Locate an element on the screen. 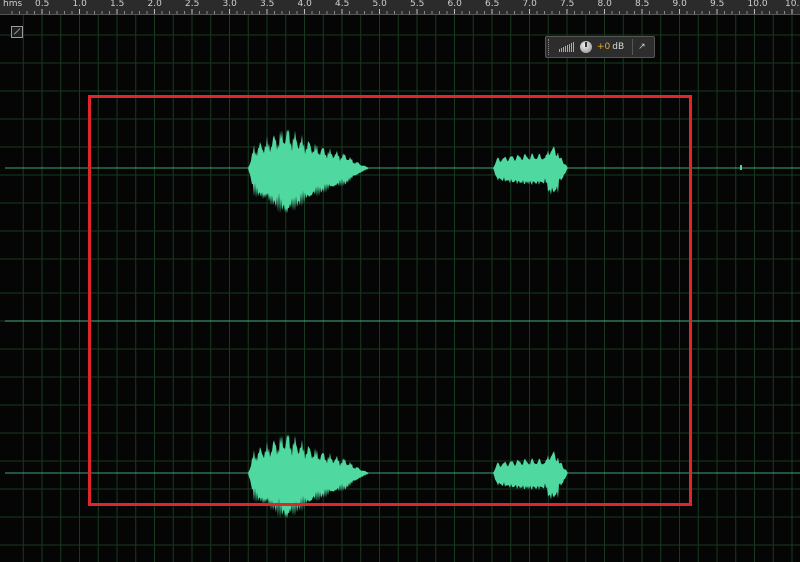 The width and height of the screenshot is (800, 562). ruler-tick-label: 4.0 is located at coordinates (304, 4).